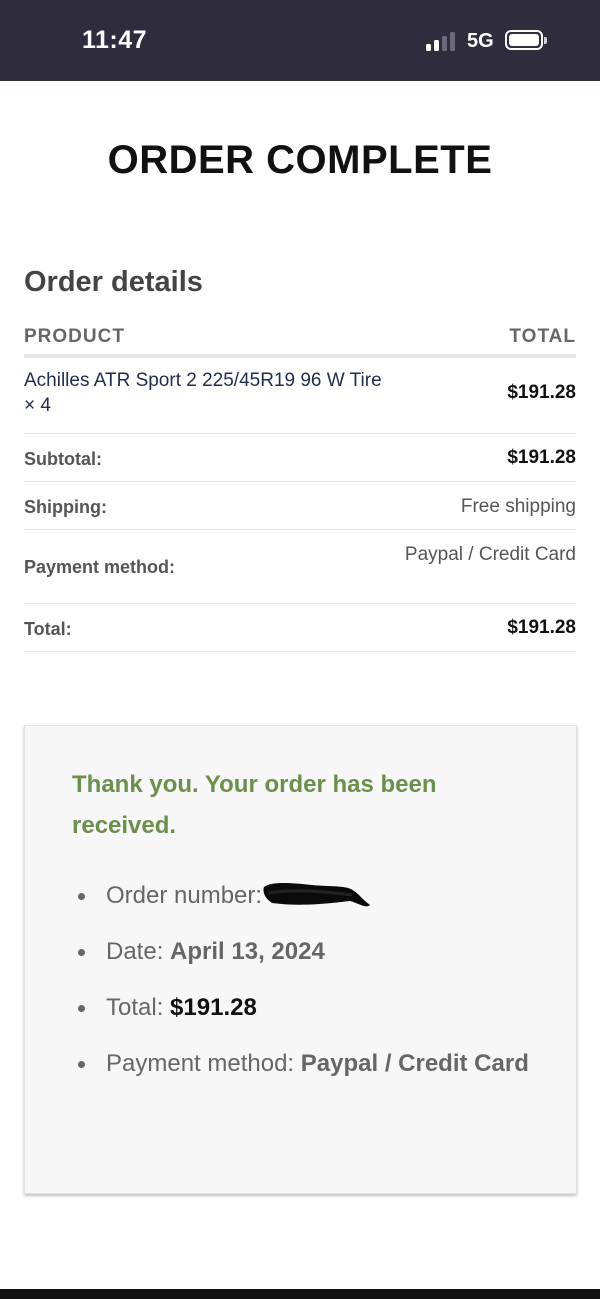 The image size is (600, 1299). What do you see at coordinates (305, 1008) in the screenshot?
I see `order-total-item: Total: $191.28` at bounding box center [305, 1008].